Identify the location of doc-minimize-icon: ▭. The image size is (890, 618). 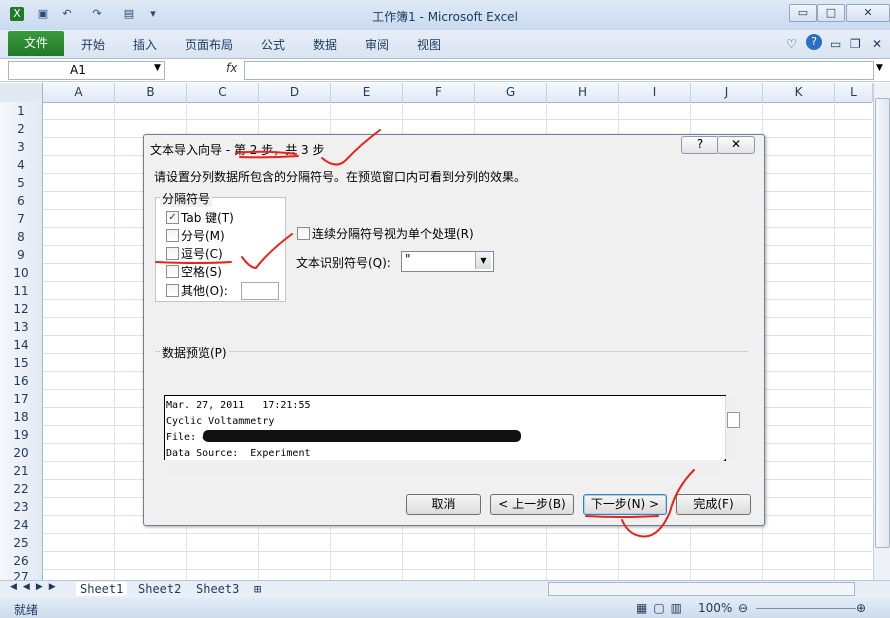
(835, 44).